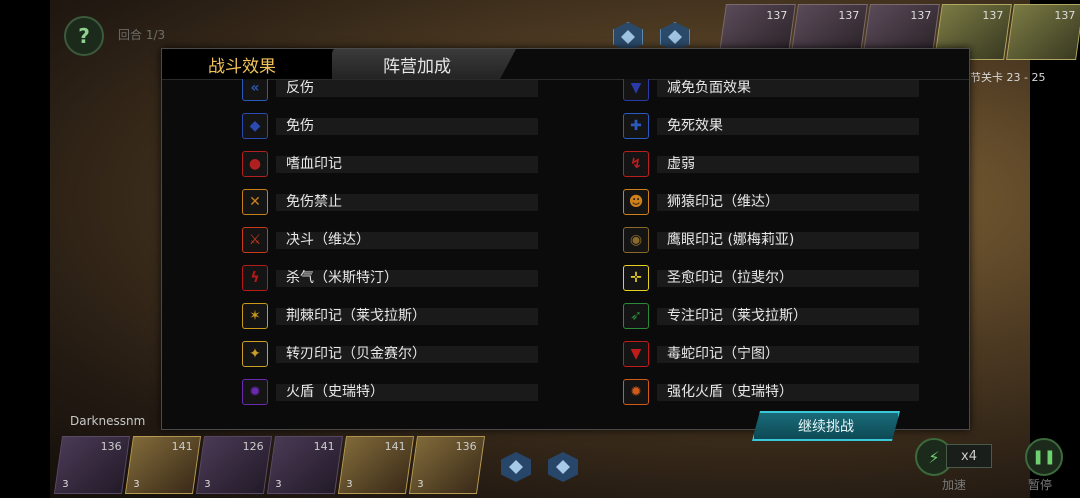 The image size is (1080, 498). What do you see at coordinates (737, 316) in the screenshot?
I see `effect-label: 专注印记（莱戈拉斯）` at bounding box center [737, 316].